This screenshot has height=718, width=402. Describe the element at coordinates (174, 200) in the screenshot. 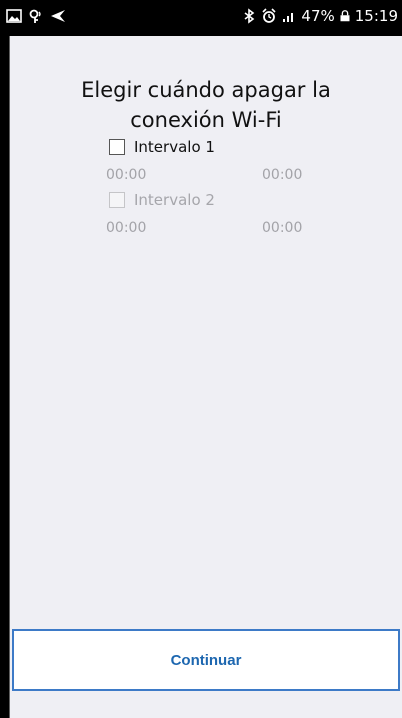

I see `interval-2-label: Intervalo 2` at that location.